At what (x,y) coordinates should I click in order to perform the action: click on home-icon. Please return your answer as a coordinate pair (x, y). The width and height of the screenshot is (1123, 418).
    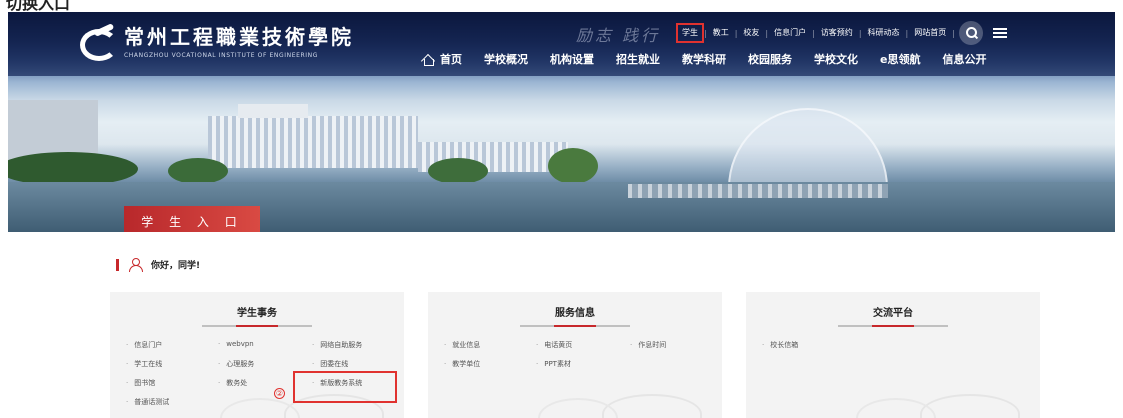
    Looking at the image, I should click on (428, 60).